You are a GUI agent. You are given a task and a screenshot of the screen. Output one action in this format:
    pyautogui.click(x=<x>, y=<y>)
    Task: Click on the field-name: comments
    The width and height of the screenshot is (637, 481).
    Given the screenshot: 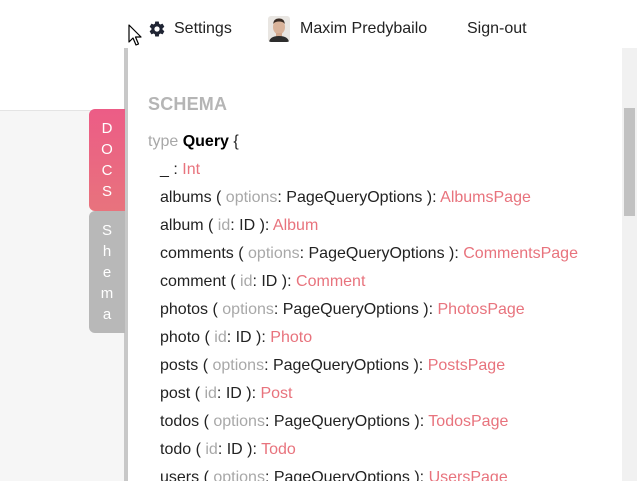 What is the action you would take?
    pyautogui.click(x=197, y=253)
    